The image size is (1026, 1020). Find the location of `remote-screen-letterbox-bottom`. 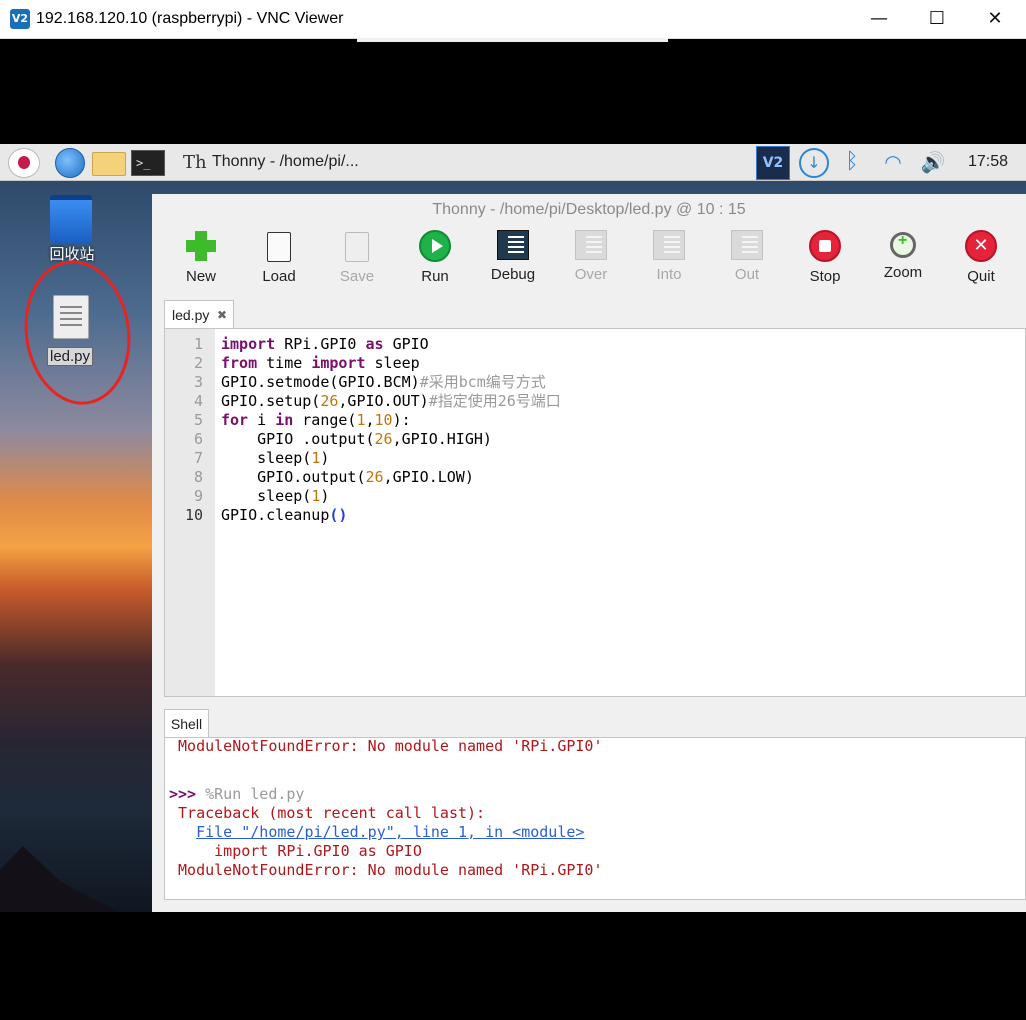

remote-screen-letterbox-bottom is located at coordinates (513, 966).